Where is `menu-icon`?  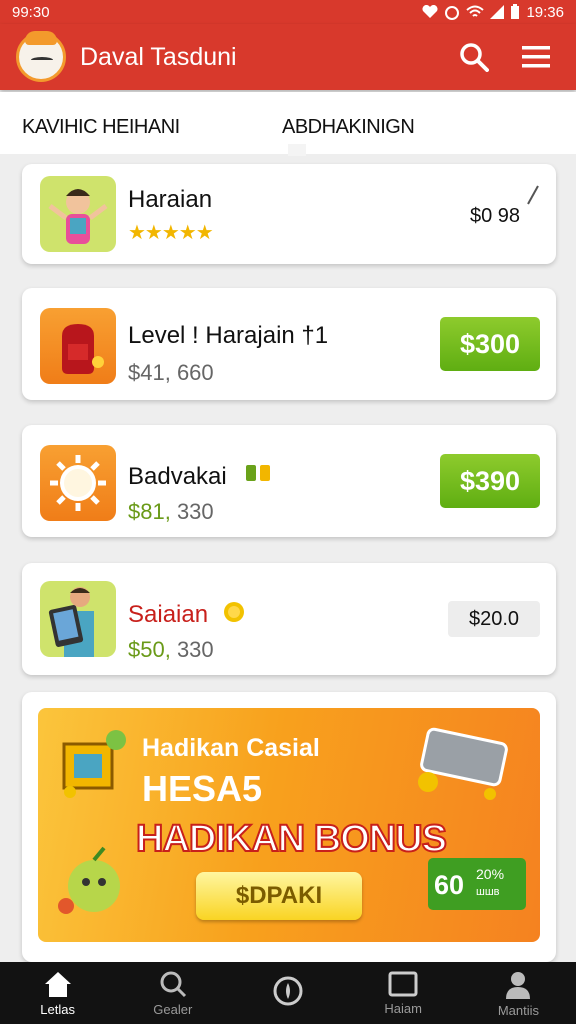 menu-icon is located at coordinates (536, 57).